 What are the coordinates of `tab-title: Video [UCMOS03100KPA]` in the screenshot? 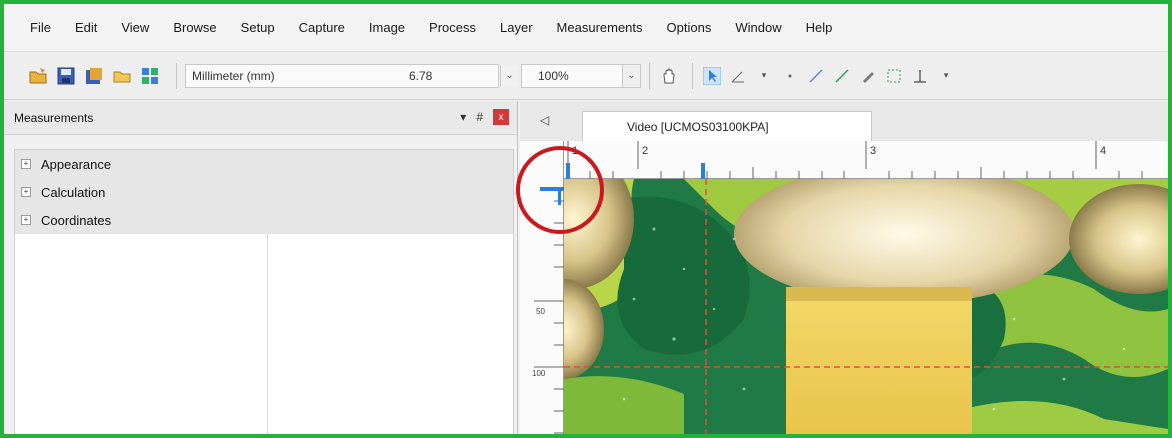 It's located at (698, 126).